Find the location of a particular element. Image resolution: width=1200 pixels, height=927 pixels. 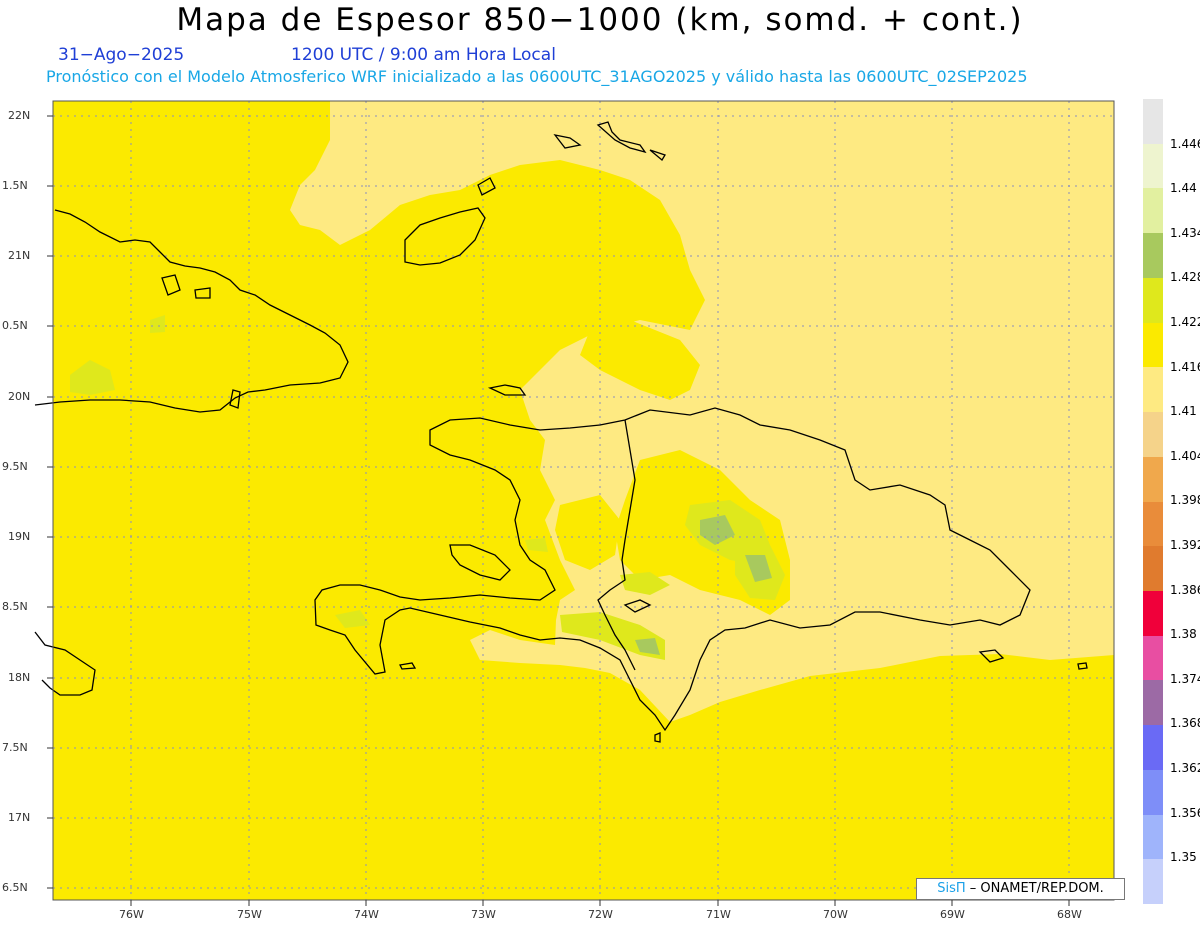

lon-label: 68W is located at coordinates (1069, 914).